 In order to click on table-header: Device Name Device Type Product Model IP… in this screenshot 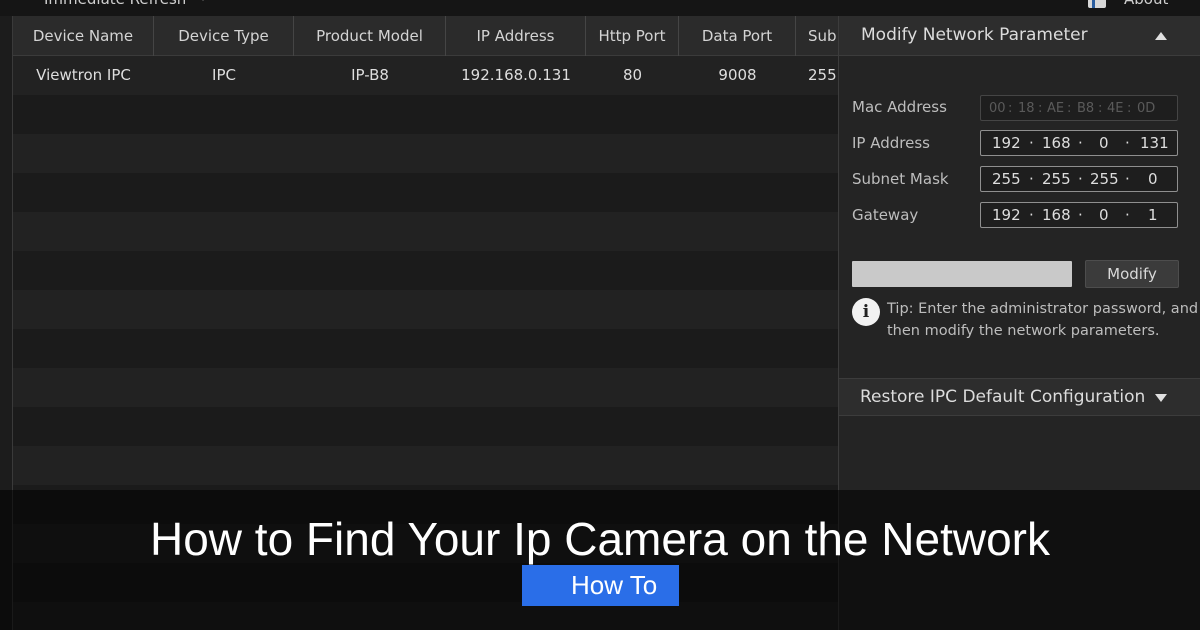, I will do `click(426, 36)`.